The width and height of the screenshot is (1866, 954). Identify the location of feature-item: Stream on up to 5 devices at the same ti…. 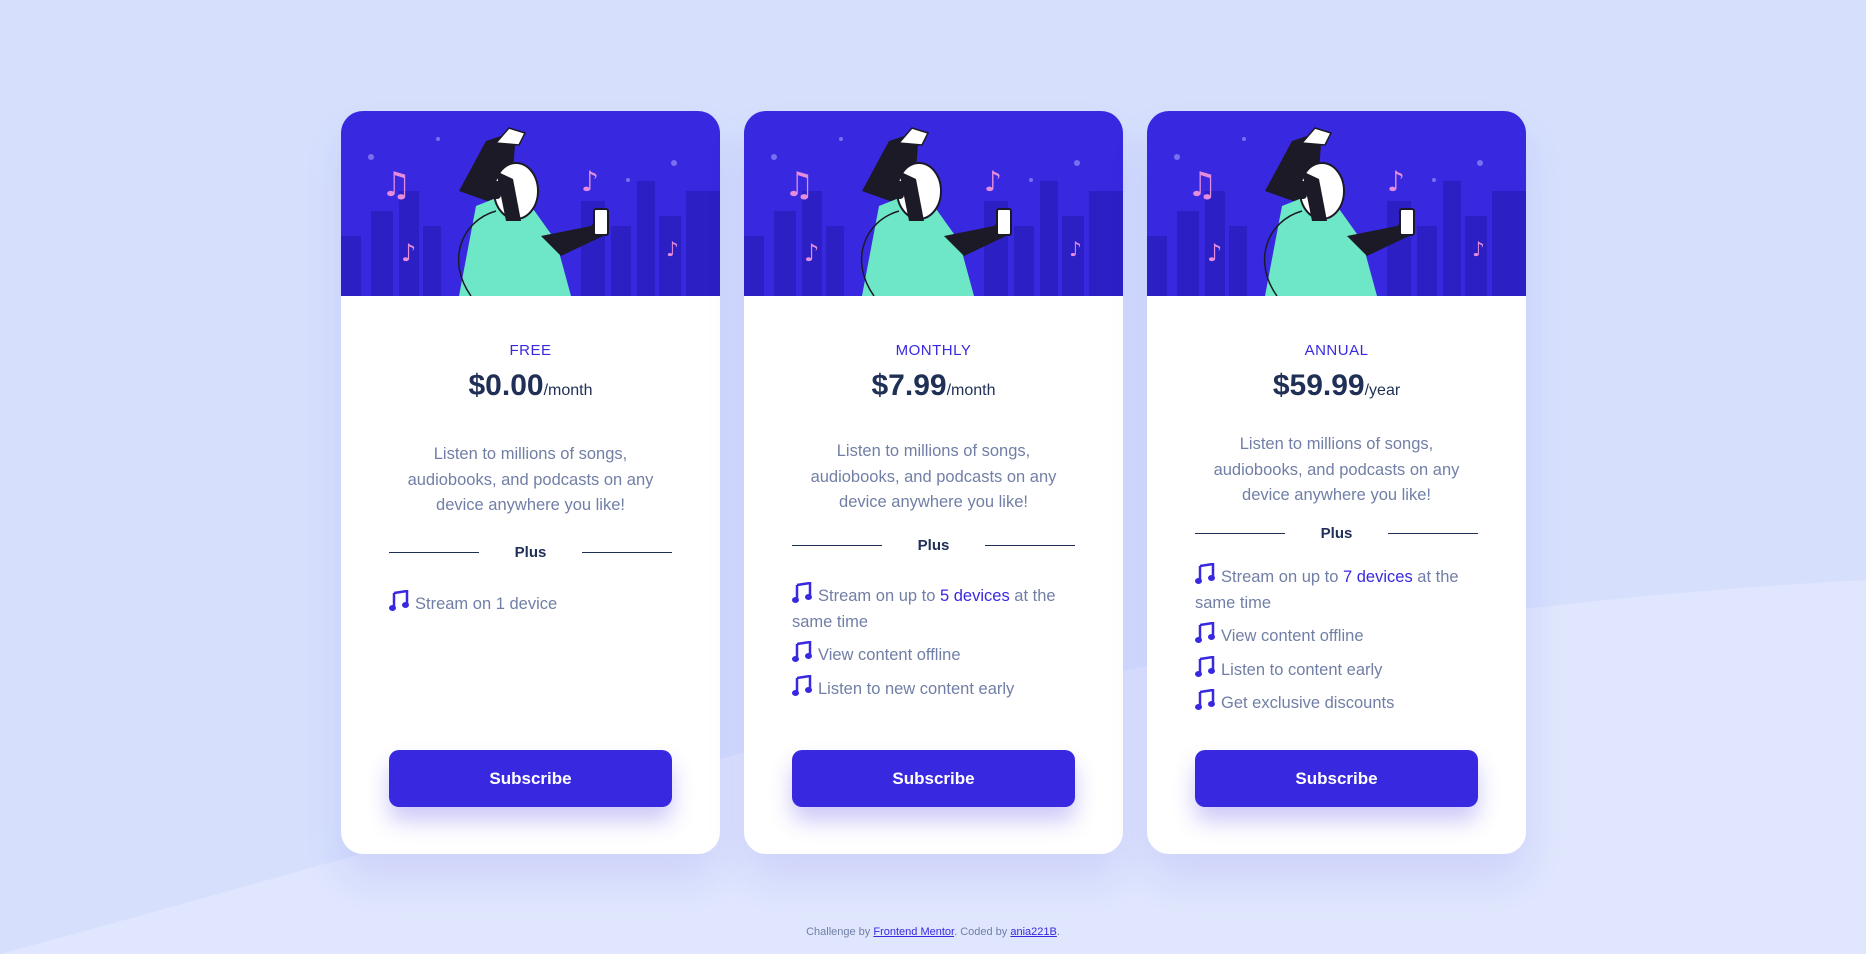
(933, 608).